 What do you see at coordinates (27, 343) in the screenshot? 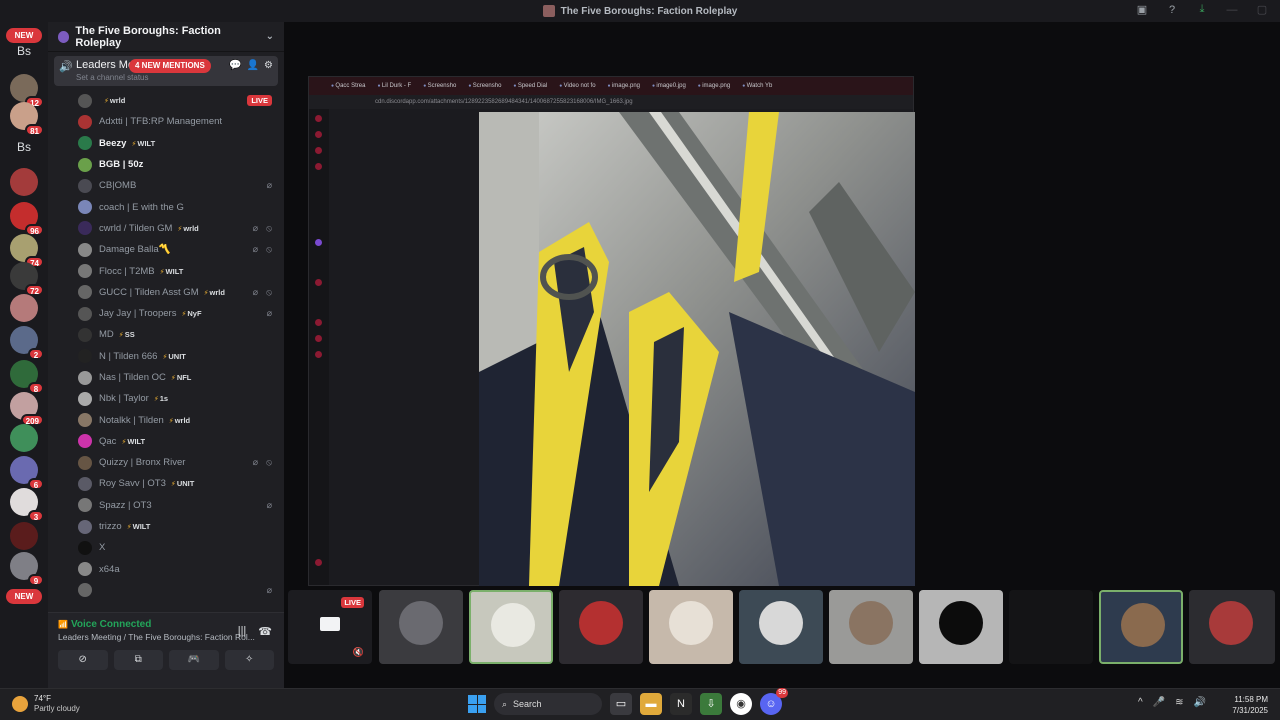
I see `server-icon: 2` at bounding box center [27, 343].